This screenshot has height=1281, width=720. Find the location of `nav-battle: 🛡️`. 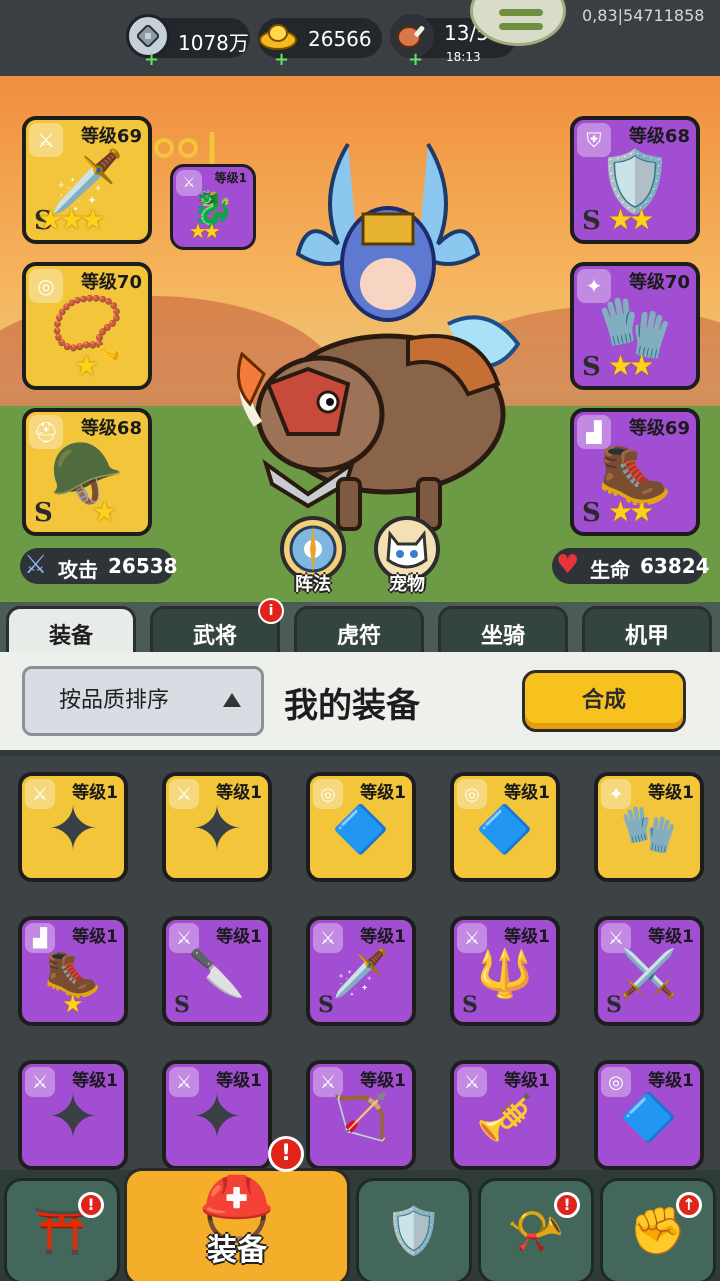

nav-battle: 🛡️ is located at coordinates (414, 1229).